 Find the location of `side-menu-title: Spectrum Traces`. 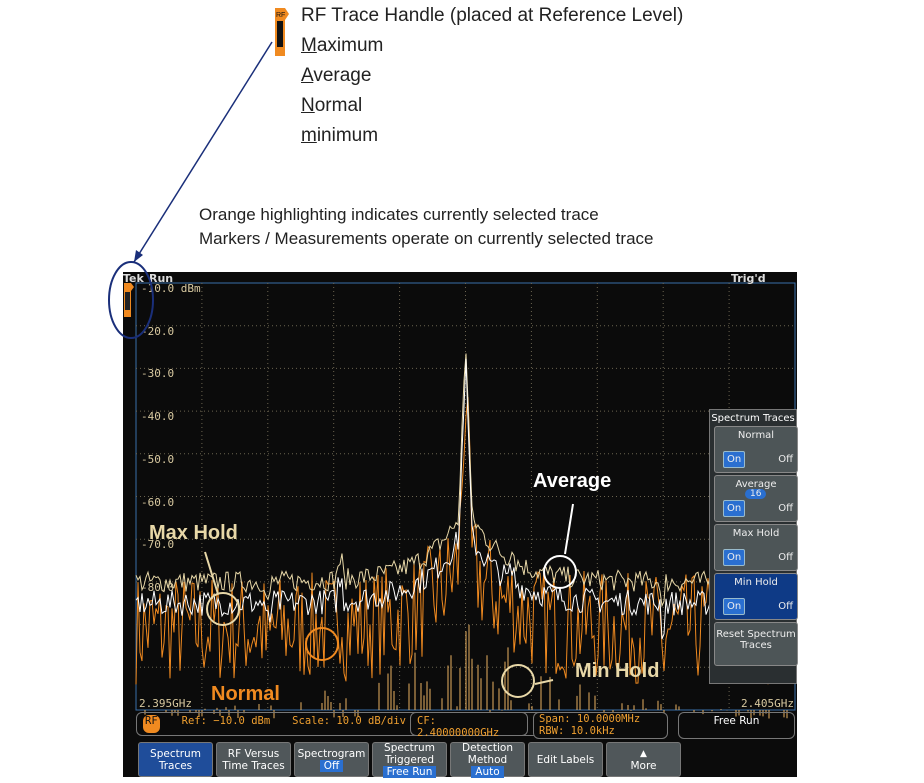

side-menu-title: Spectrum Traces is located at coordinates (753, 418).